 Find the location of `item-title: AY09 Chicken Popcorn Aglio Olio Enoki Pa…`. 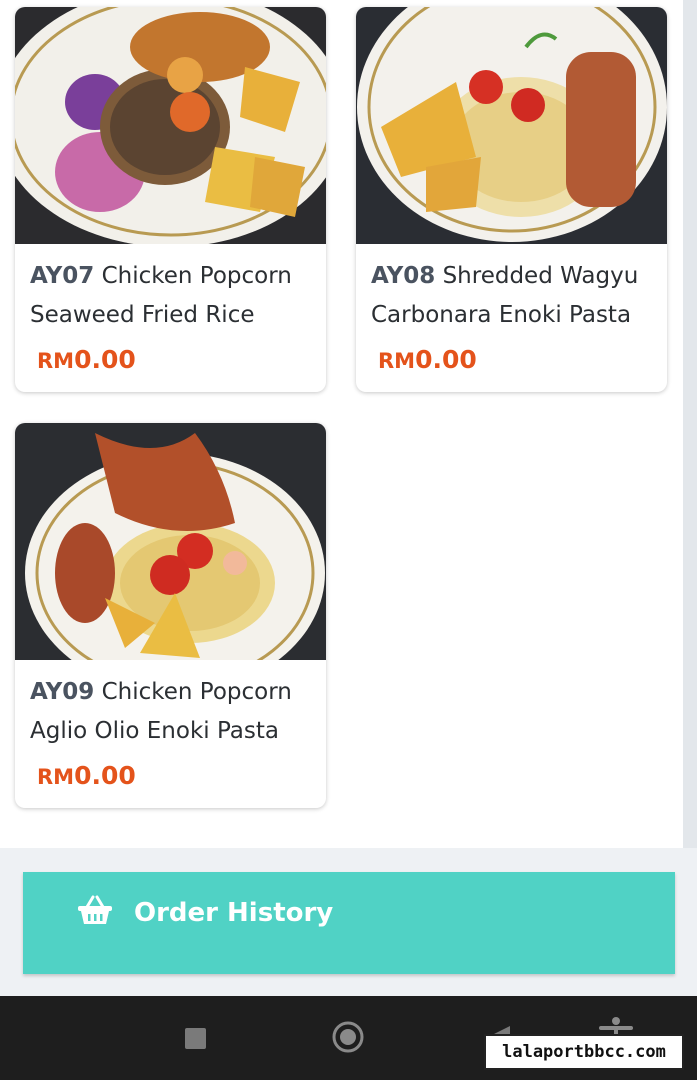

item-title: AY09 Chicken Popcorn Aglio Olio Enoki Pa… is located at coordinates (175, 712).